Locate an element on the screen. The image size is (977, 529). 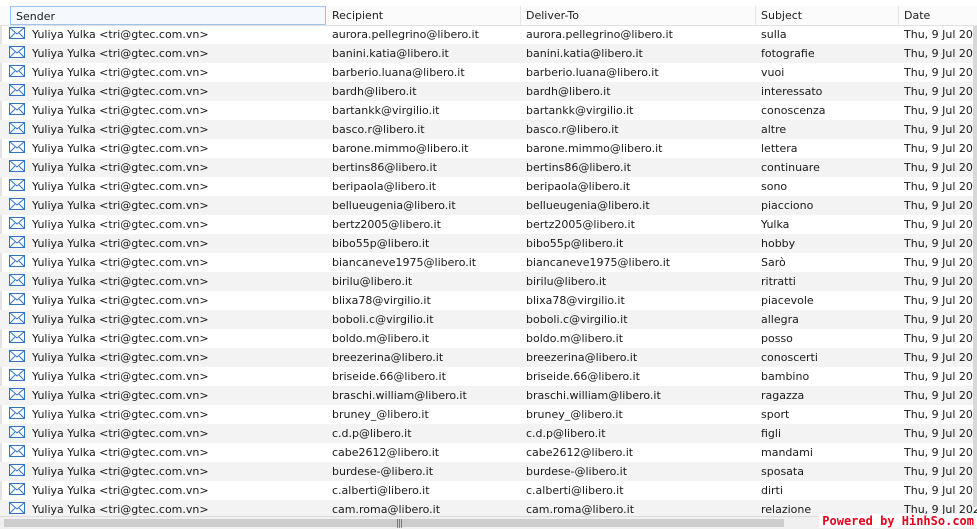
cell-subject: Sarò is located at coordinates (773, 262).